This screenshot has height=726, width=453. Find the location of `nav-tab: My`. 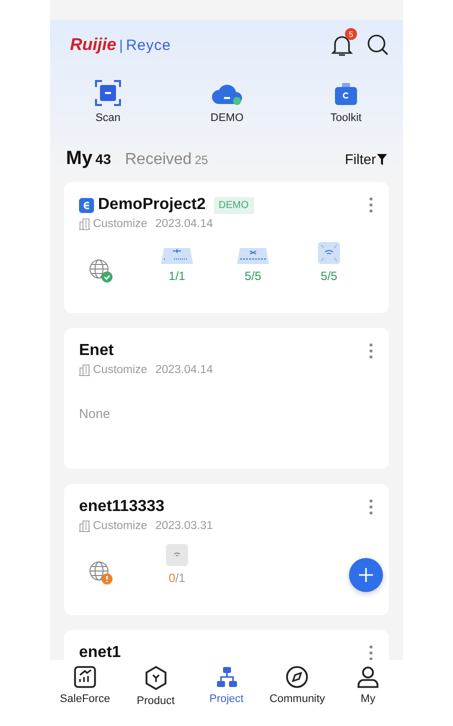

nav-tab: My is located at coordinates (368, 689).